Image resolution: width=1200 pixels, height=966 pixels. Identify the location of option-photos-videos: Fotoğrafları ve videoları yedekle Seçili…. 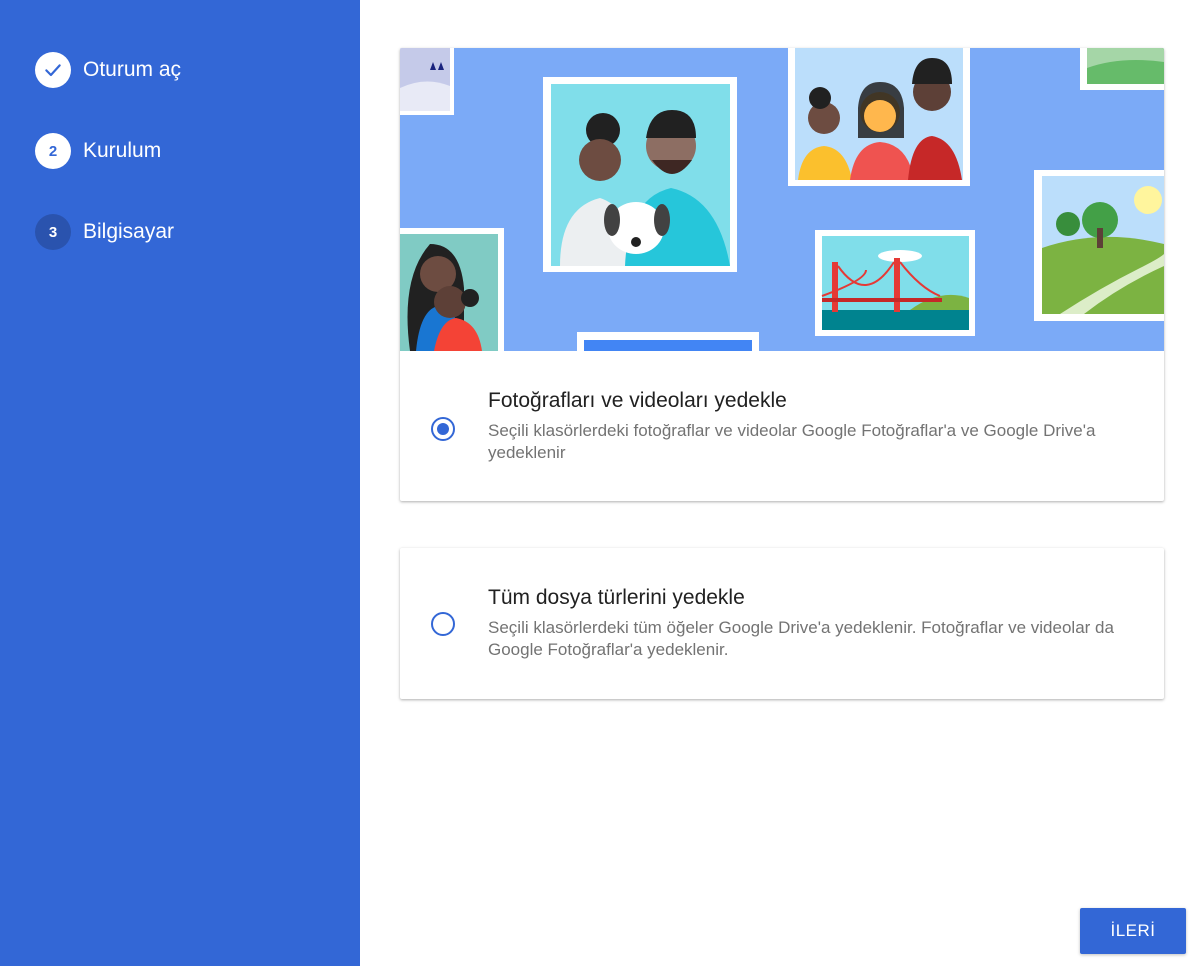
(782, 426).